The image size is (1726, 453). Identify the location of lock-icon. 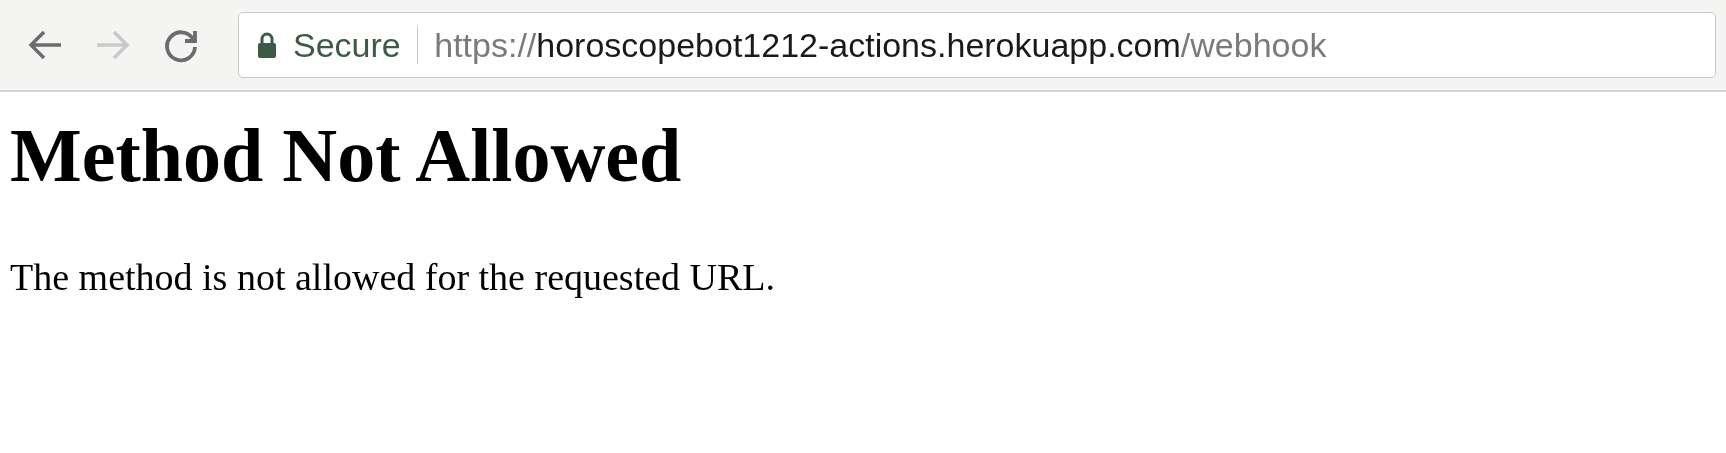
(267, 45).